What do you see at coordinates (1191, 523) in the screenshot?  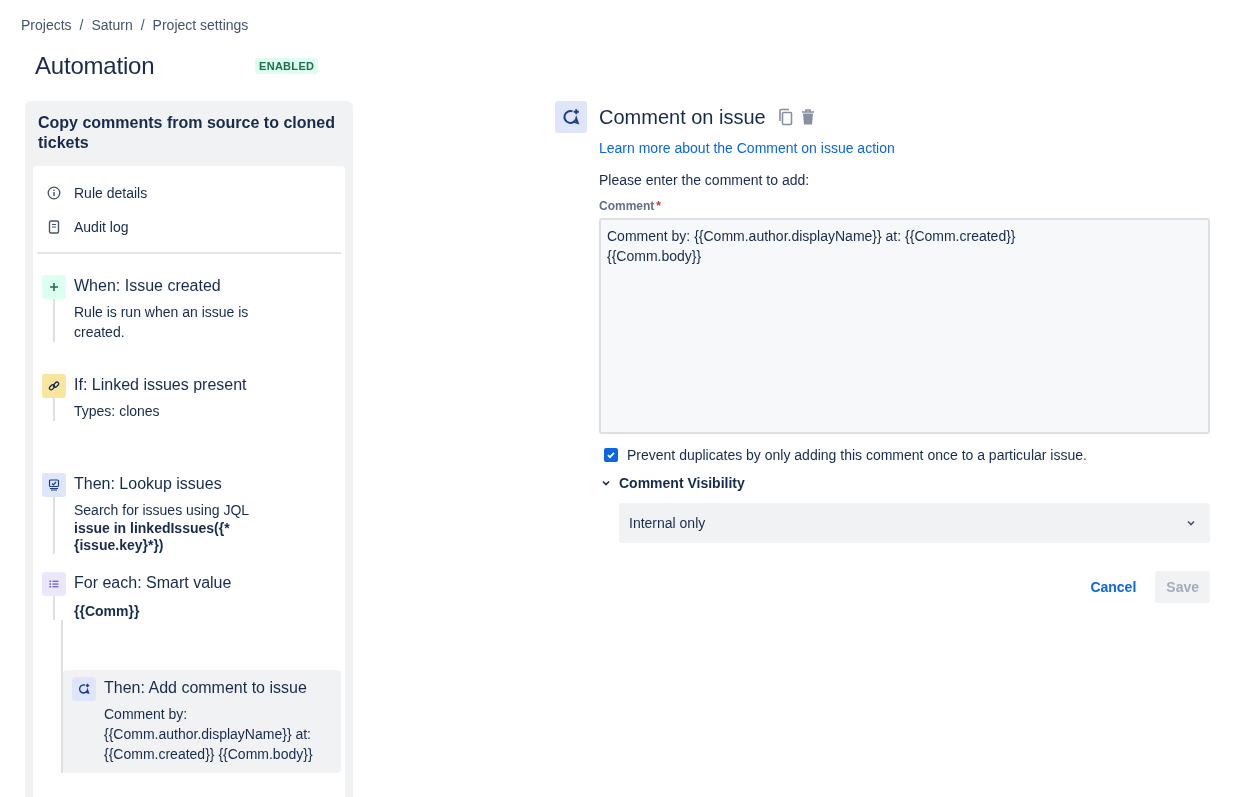 I see `chevron-down-icon` at bounding box center [1191, 523].